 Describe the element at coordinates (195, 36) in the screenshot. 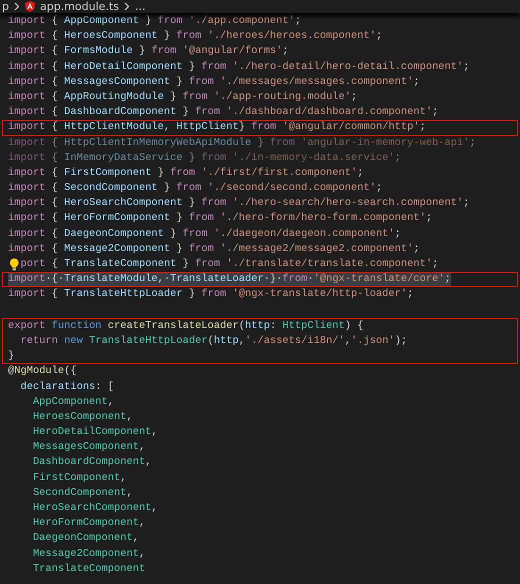

I see `code-line: import { HeroesComponent } from './heroes/heroes.component';` at that location.